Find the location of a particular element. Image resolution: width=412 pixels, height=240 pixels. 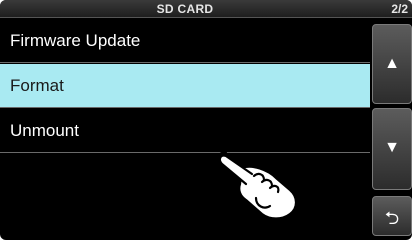

screen-title: SD CARD is located at coordinates (185, 9).